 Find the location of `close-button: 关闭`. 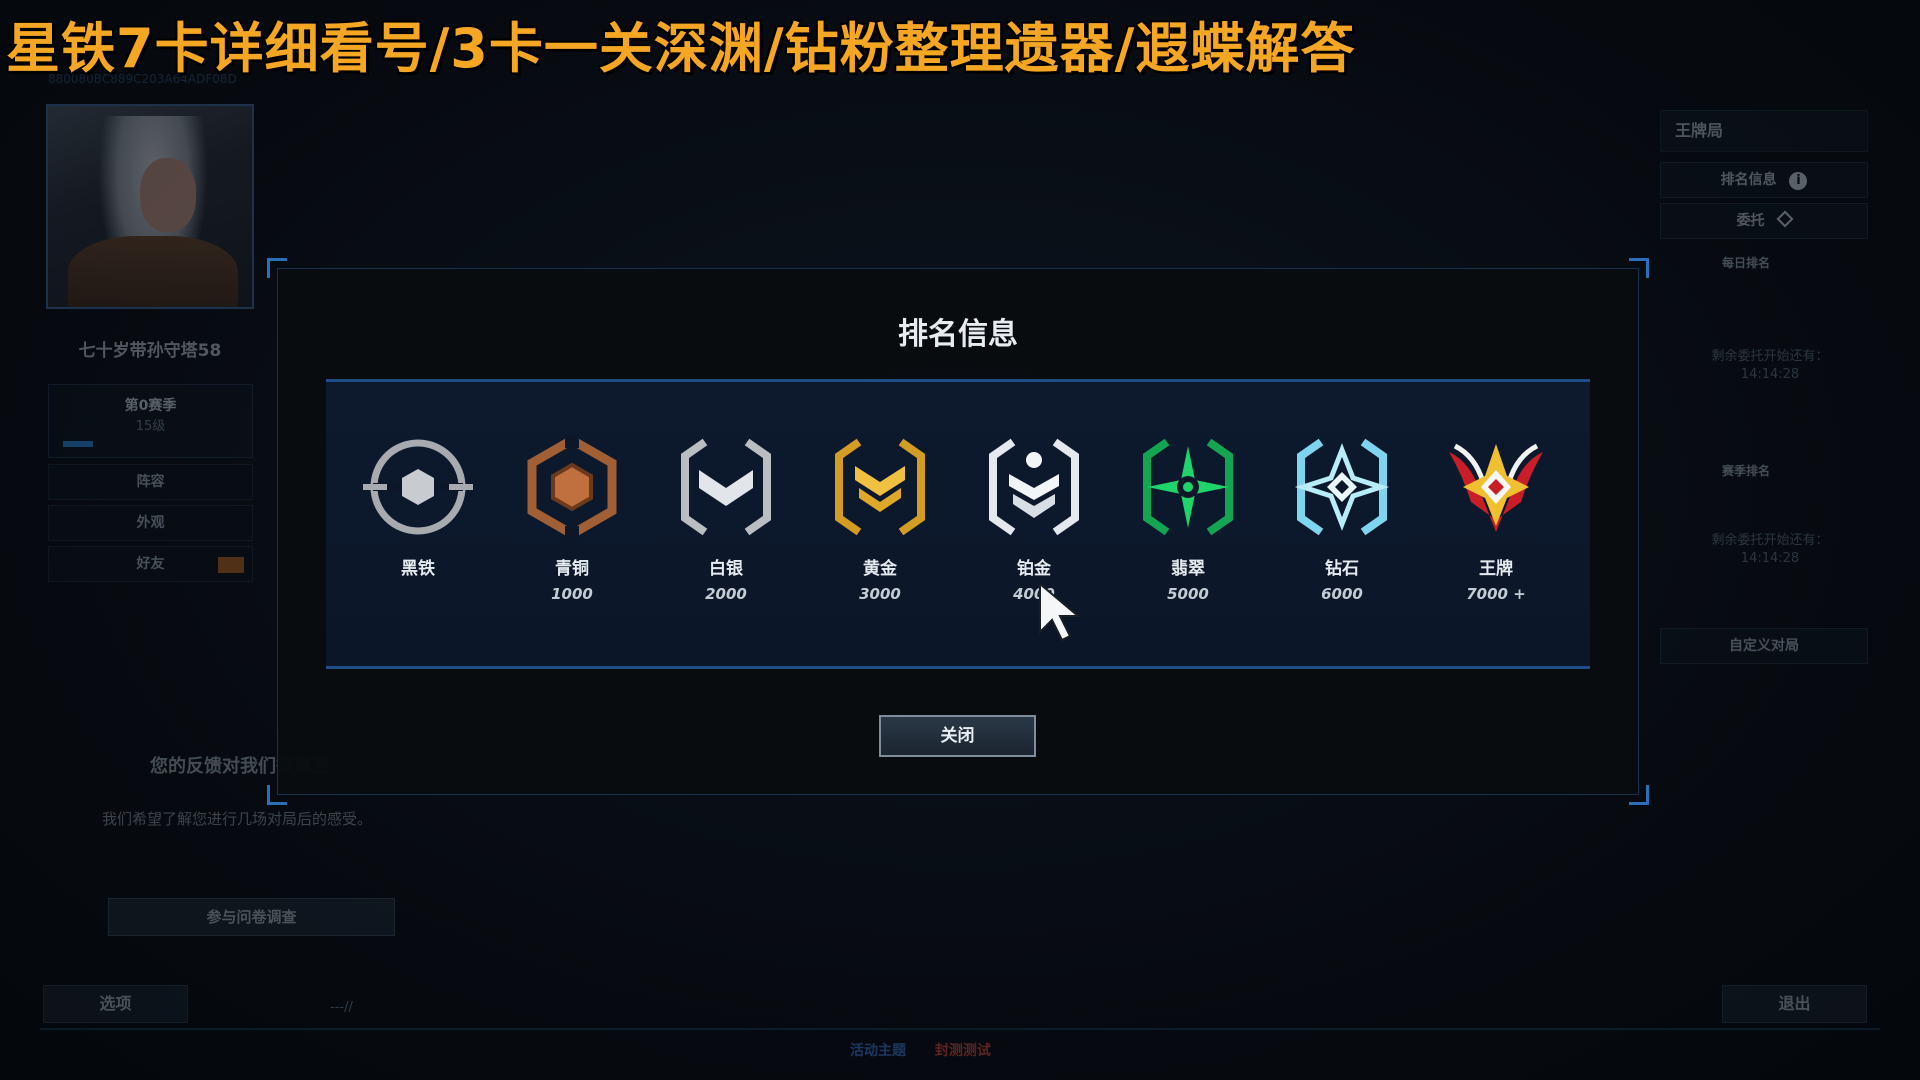

close-button: 关闭 is located at coordinates (957, 736).